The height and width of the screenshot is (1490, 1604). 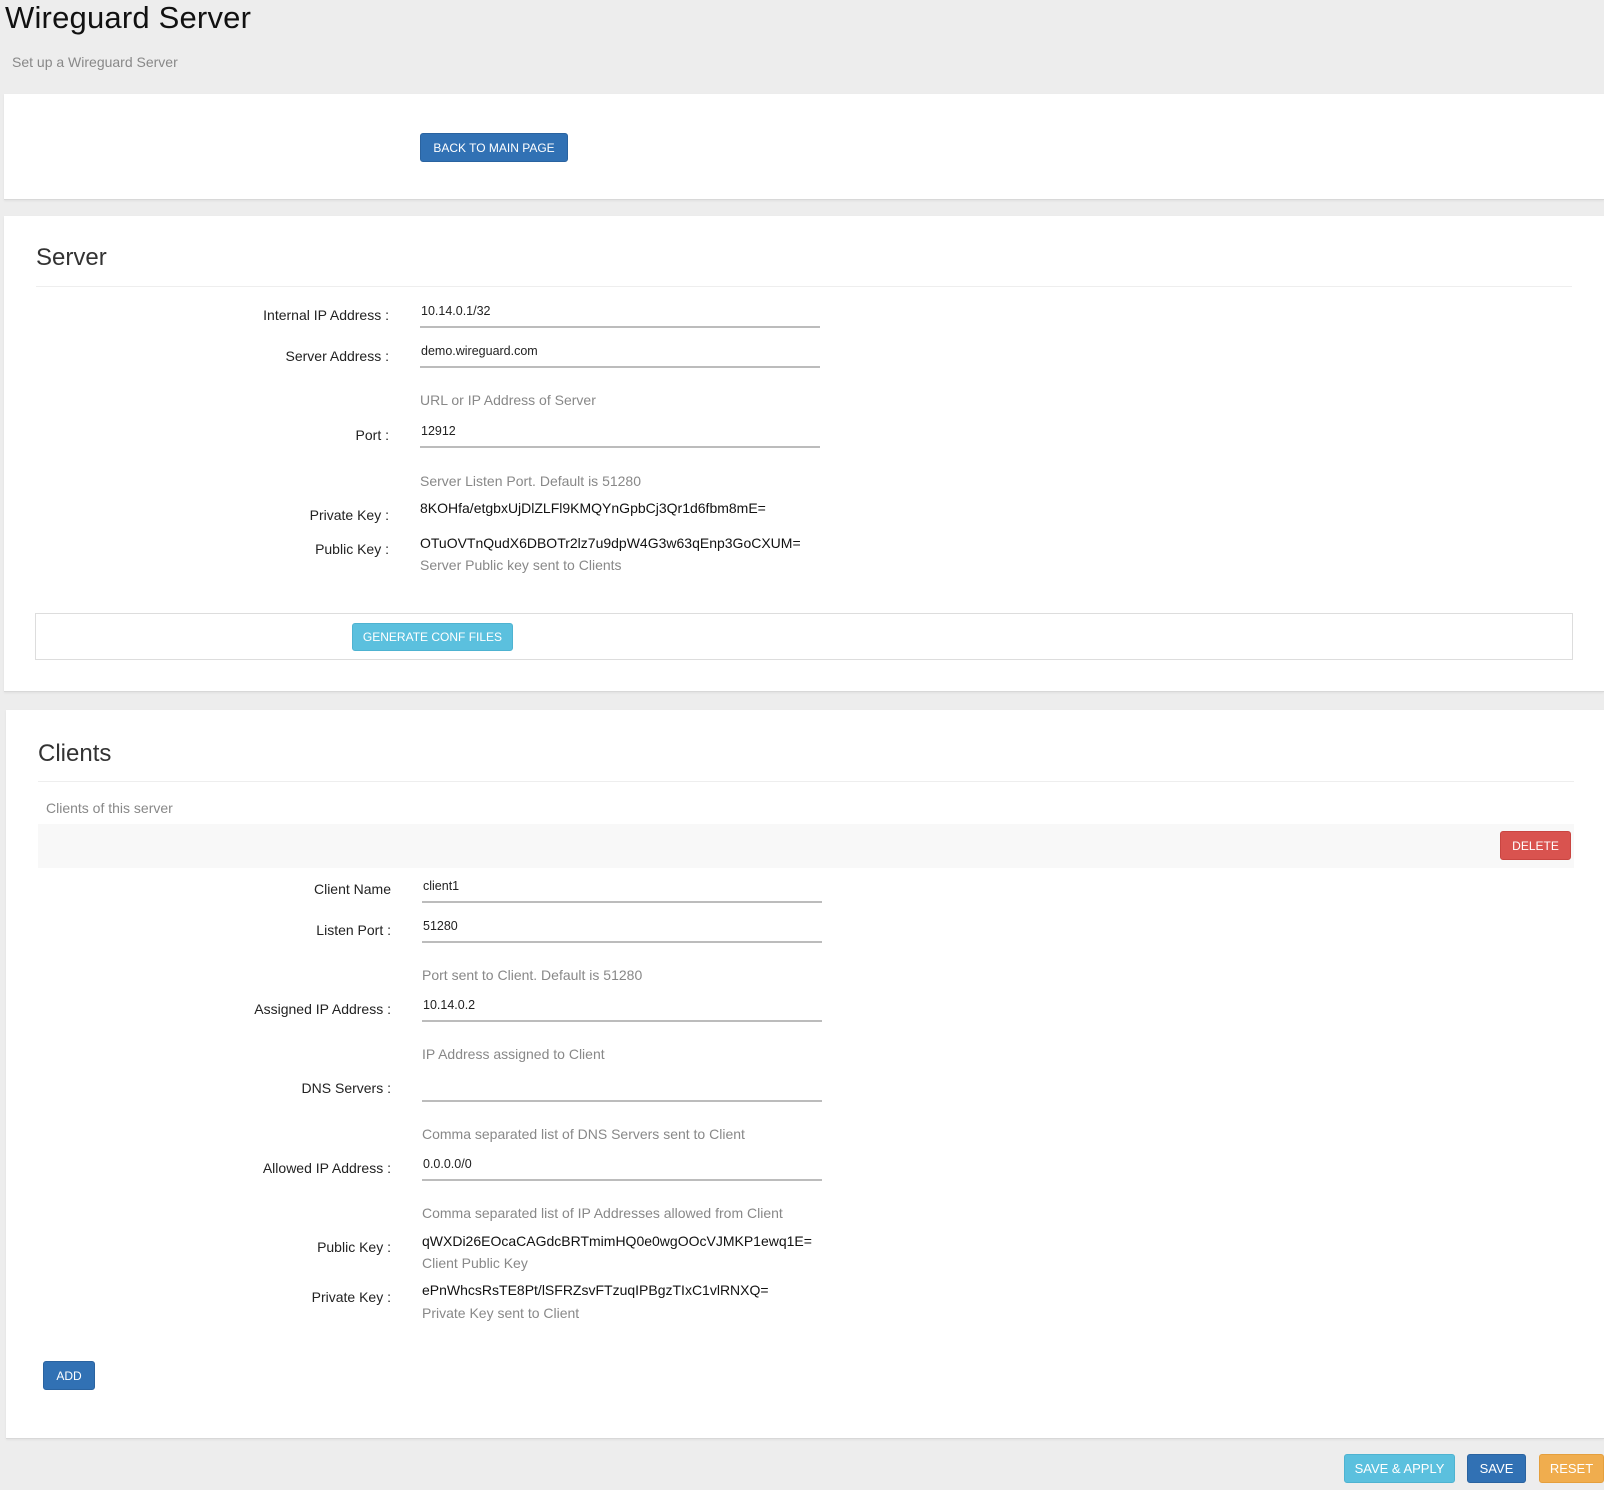 What do you see at coordinates (622, 1166) in the screenshot?
I see `allowed-ip-input` at bounding box center [622, 1166].